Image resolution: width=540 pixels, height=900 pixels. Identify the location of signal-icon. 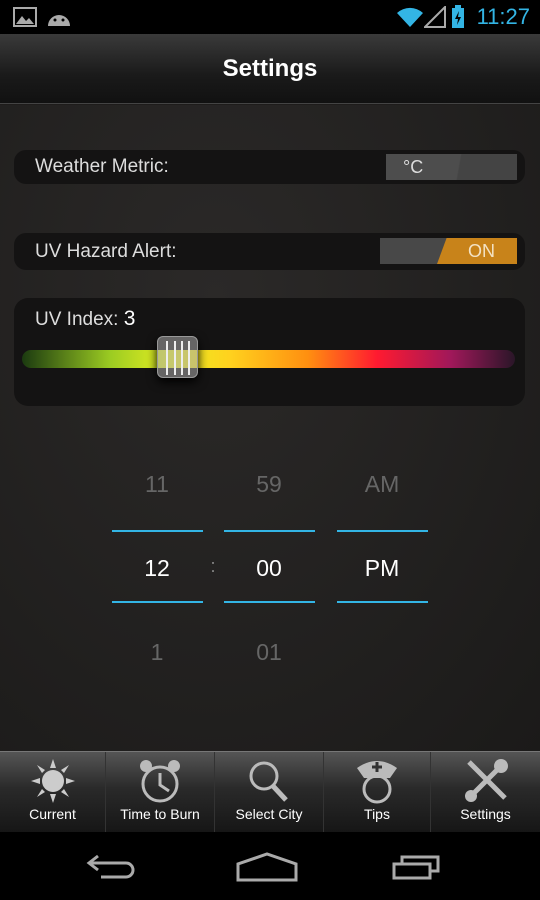
(435, 17).